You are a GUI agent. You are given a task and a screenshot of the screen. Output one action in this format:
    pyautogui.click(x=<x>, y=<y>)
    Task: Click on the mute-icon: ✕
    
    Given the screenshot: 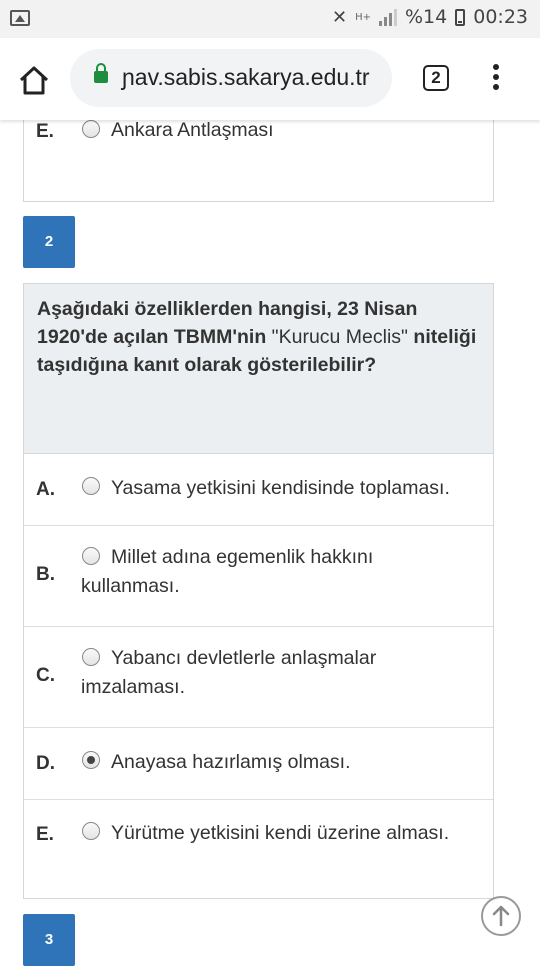 What is the action you would take?
    pyautogui.click(x=340, y=17)
    